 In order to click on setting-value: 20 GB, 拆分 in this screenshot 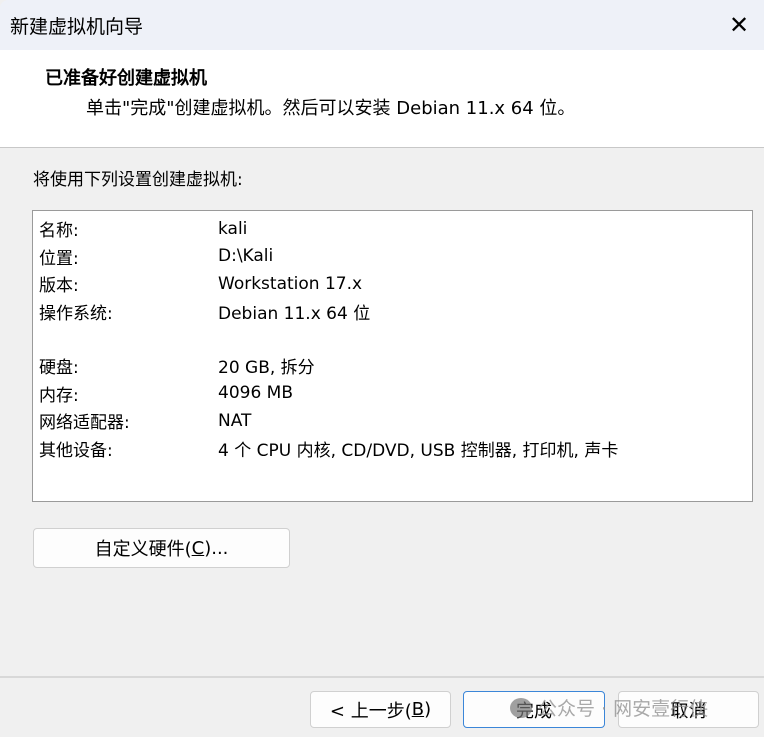, I will do `click(266, 368)`.